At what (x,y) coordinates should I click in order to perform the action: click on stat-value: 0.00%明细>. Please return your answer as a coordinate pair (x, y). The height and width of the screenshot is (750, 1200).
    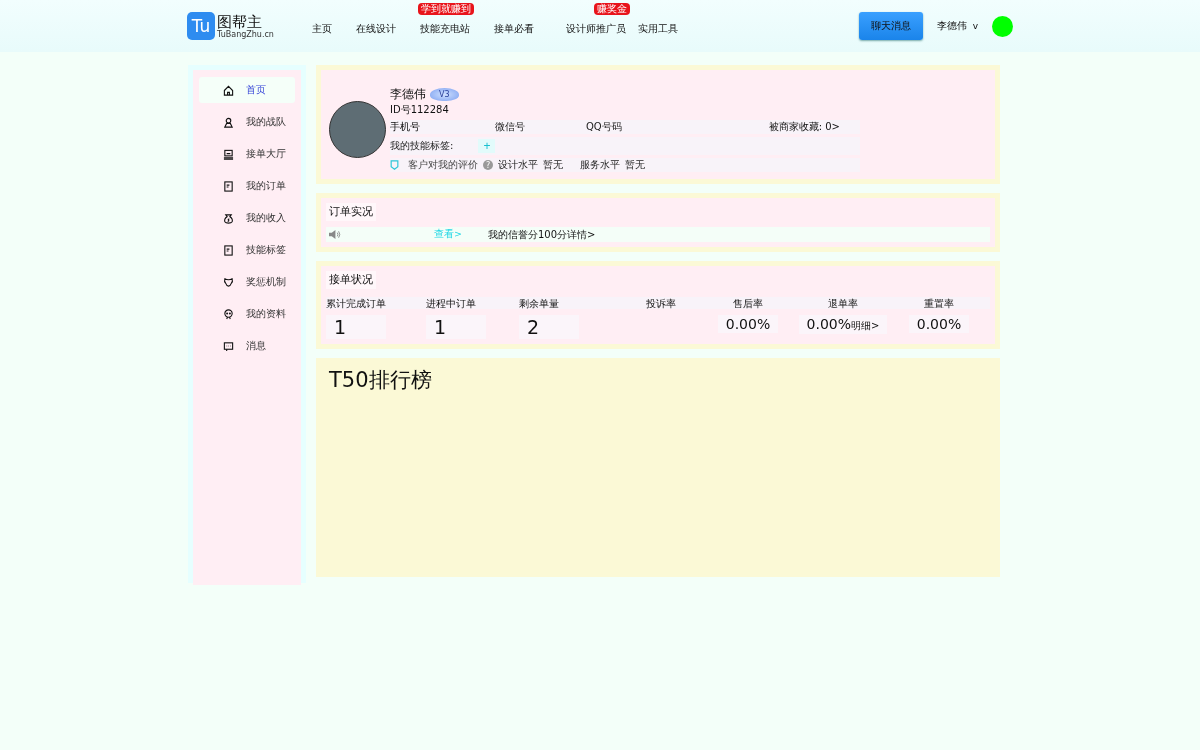
    Looking at the image, I should click on (843, 324).